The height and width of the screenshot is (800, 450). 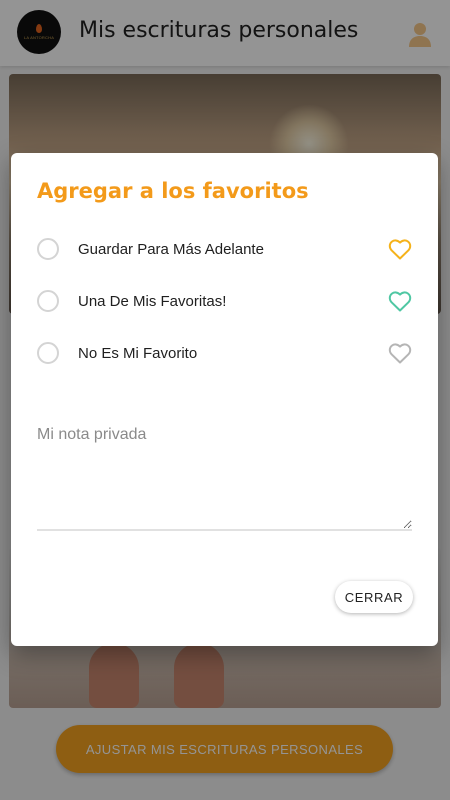 I want to click on option-not-favorite: No Es Mi Favorito, so click(x=224, y=353).